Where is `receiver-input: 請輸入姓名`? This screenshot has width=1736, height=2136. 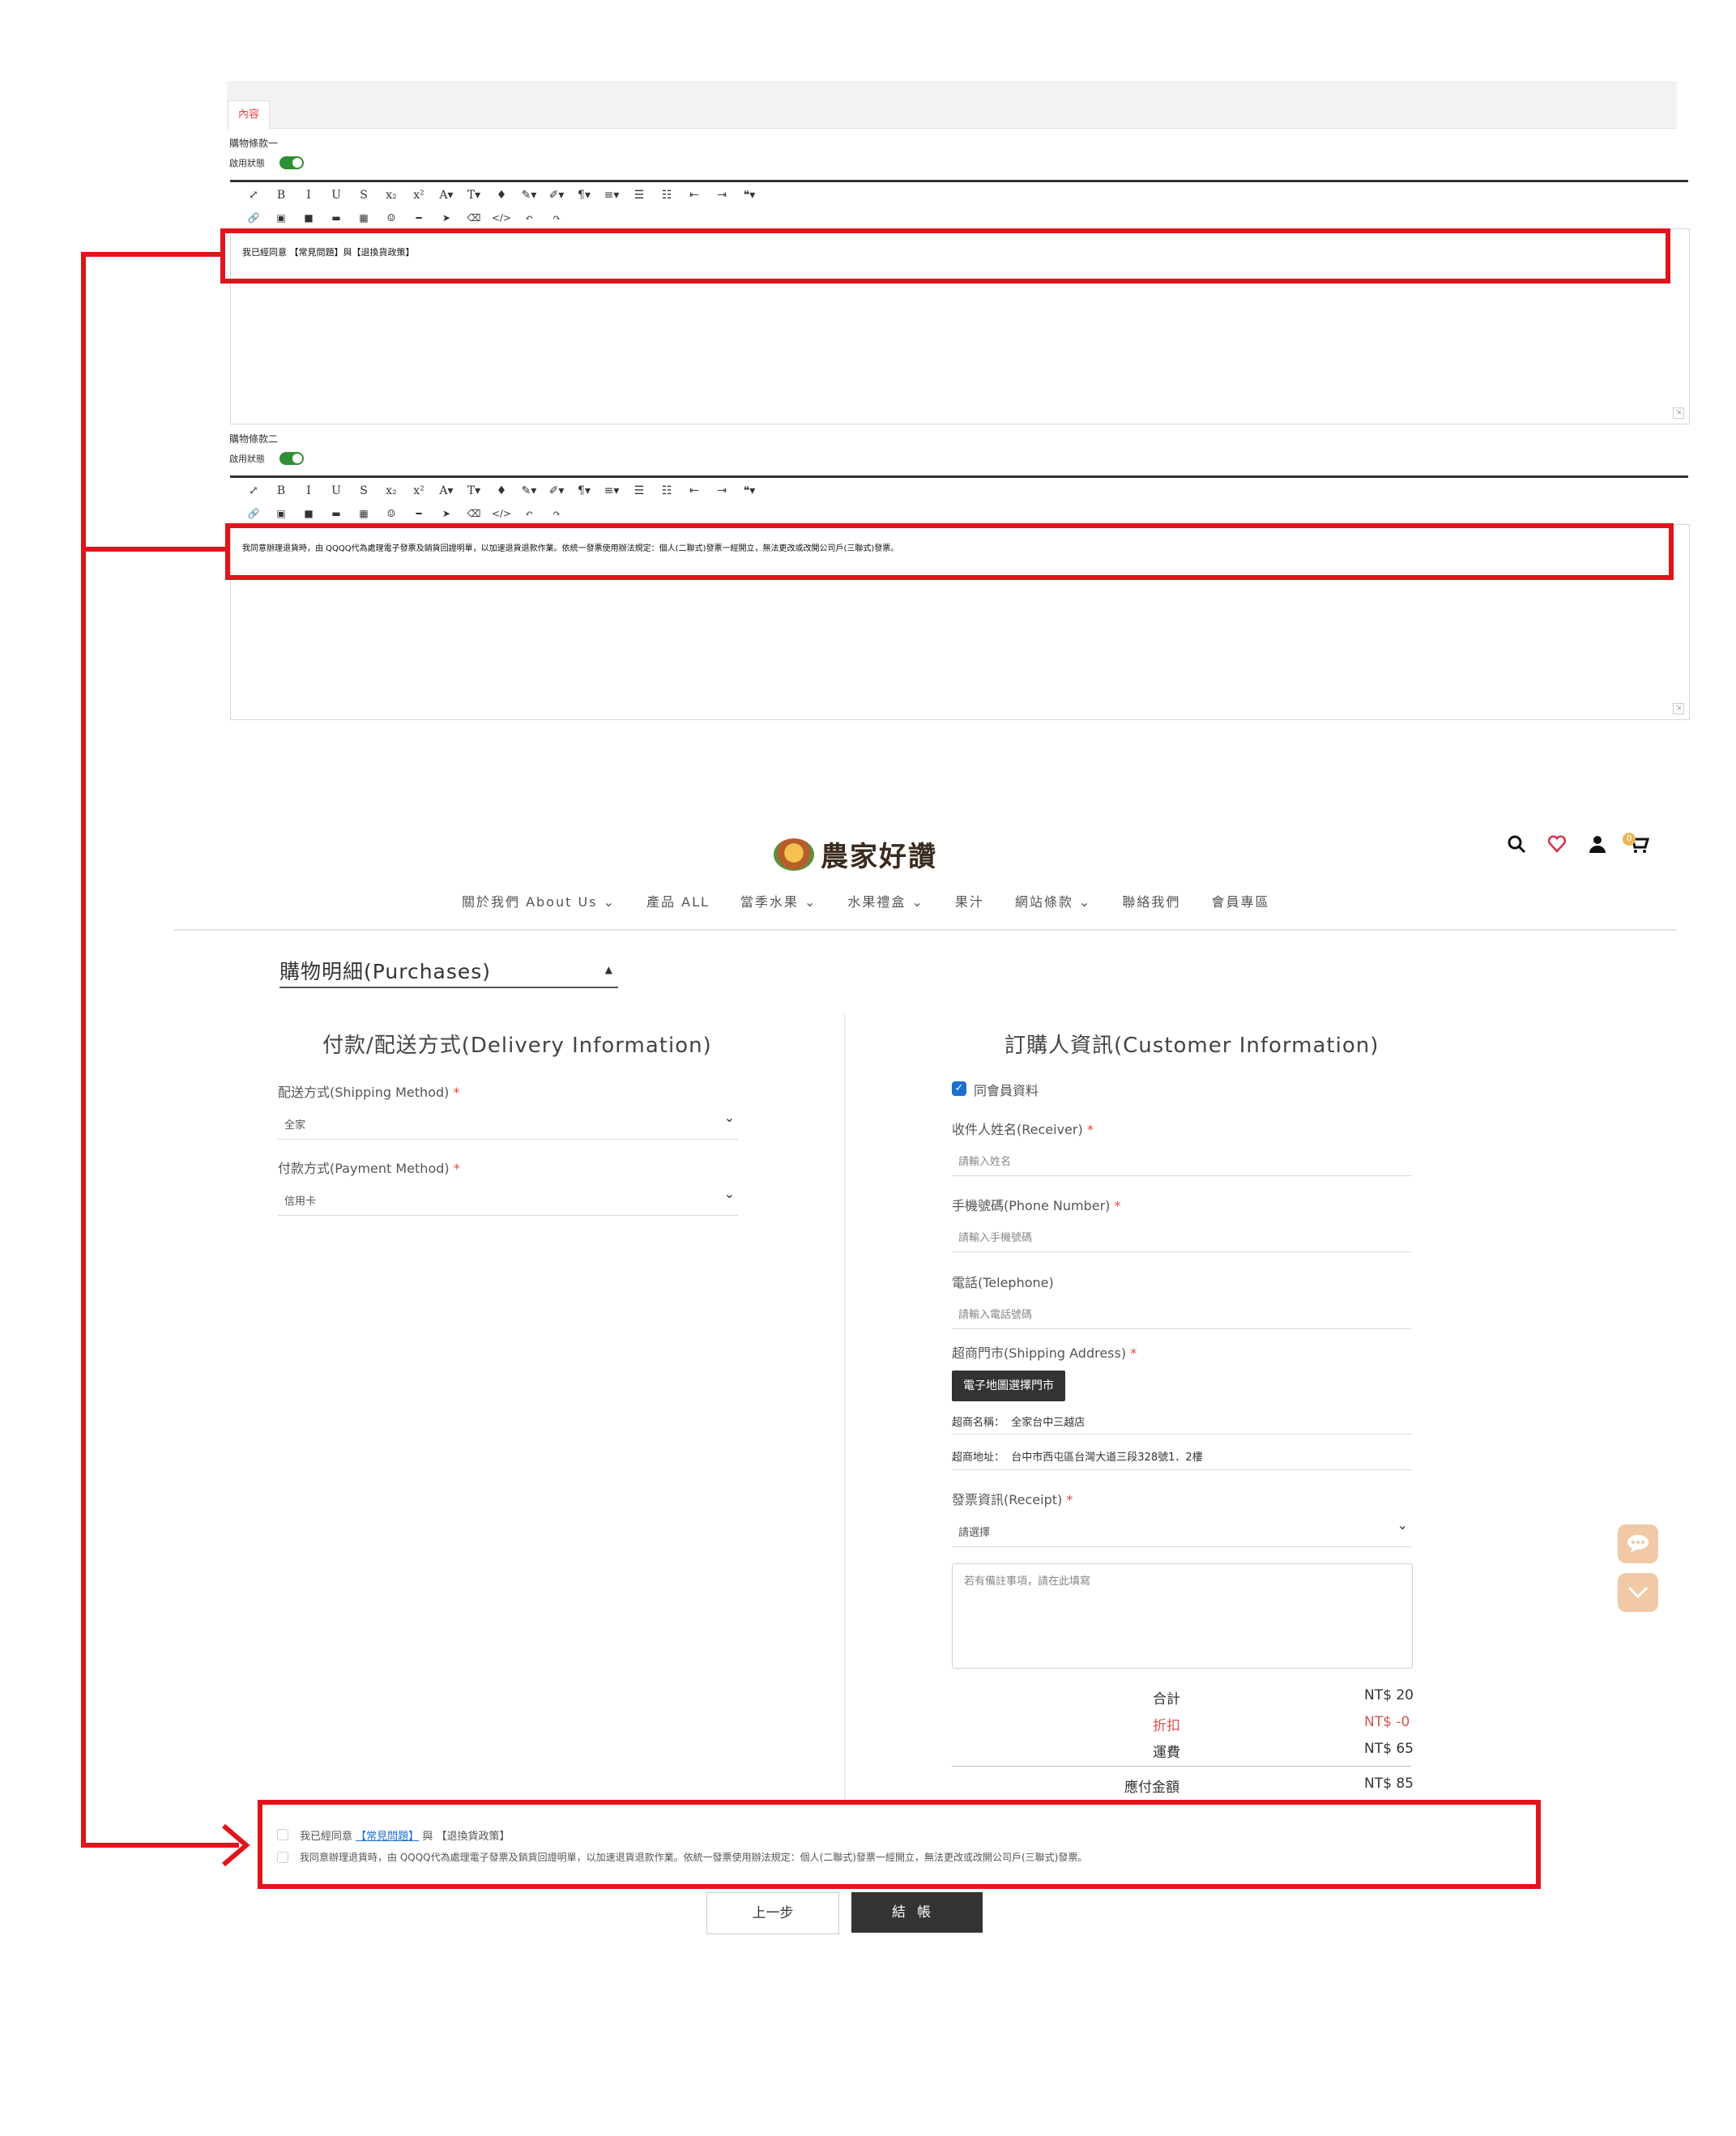
receiver-input: 請輸入姓名 is located at coordinates (1181, 1161).